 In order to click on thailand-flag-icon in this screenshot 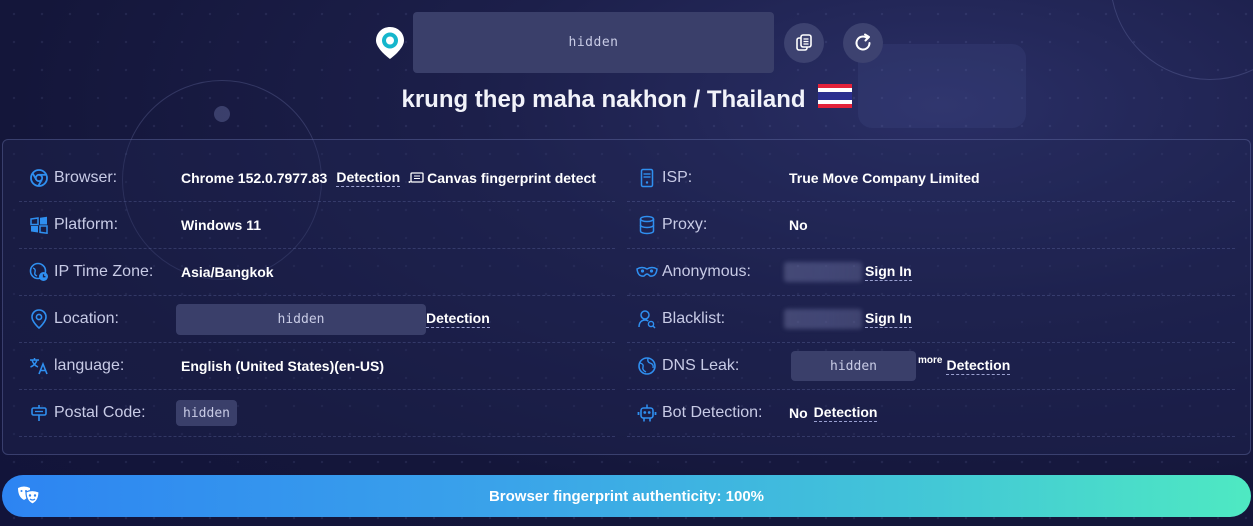, I will do `click(834, 99)`.